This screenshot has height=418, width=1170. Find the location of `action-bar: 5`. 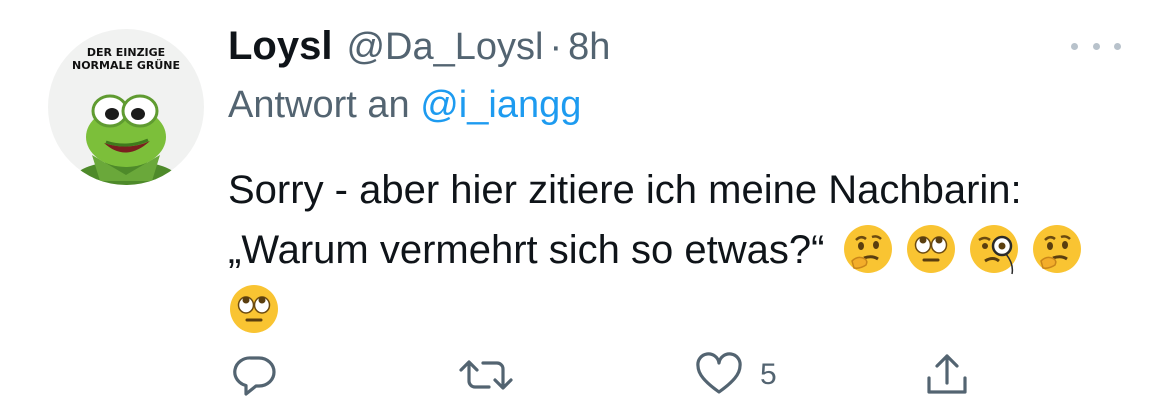

action-bar: 5 is located at coordinates (585, 375).